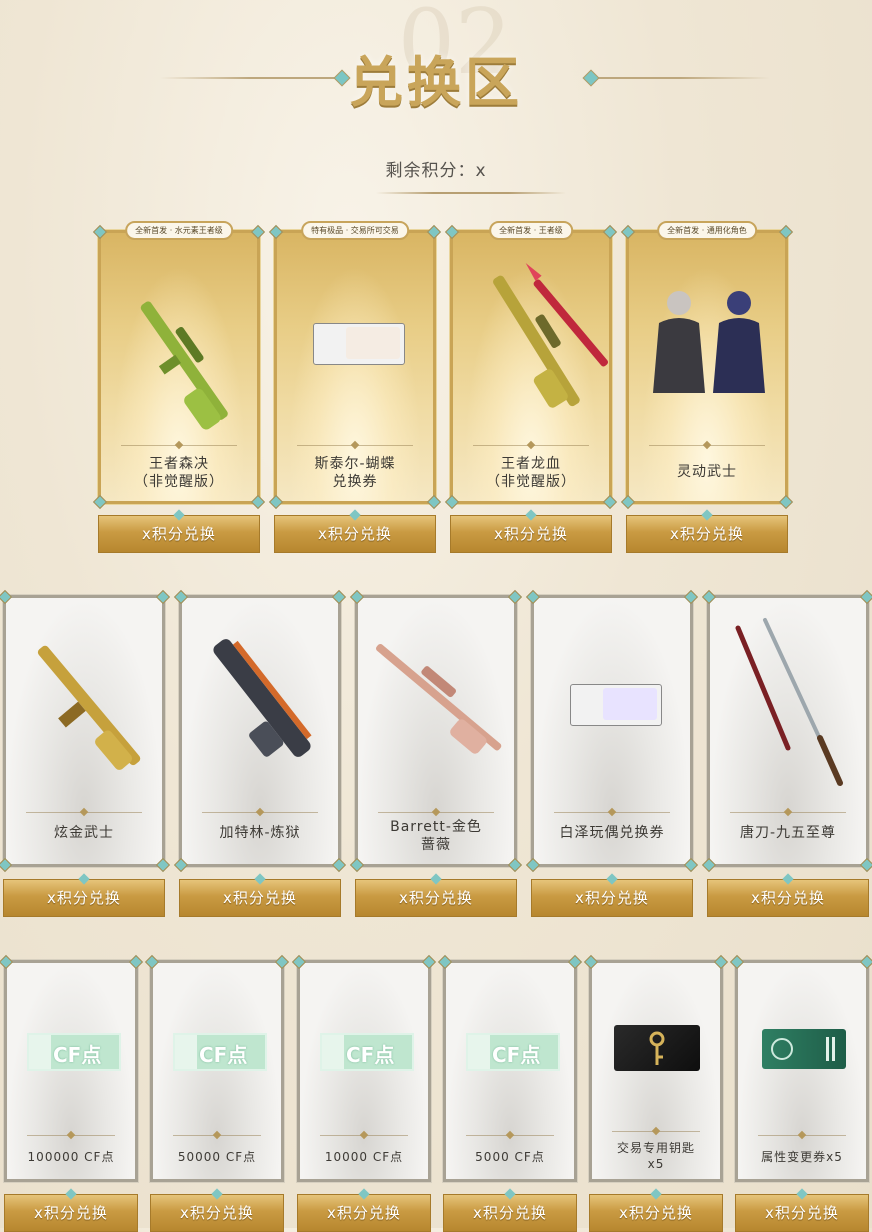 This screenshot has height=1232, width=872. Describe the element at coordinates (260, 731) in the screenshot. I see `reward-card: 加特林-炼狱` at that location.